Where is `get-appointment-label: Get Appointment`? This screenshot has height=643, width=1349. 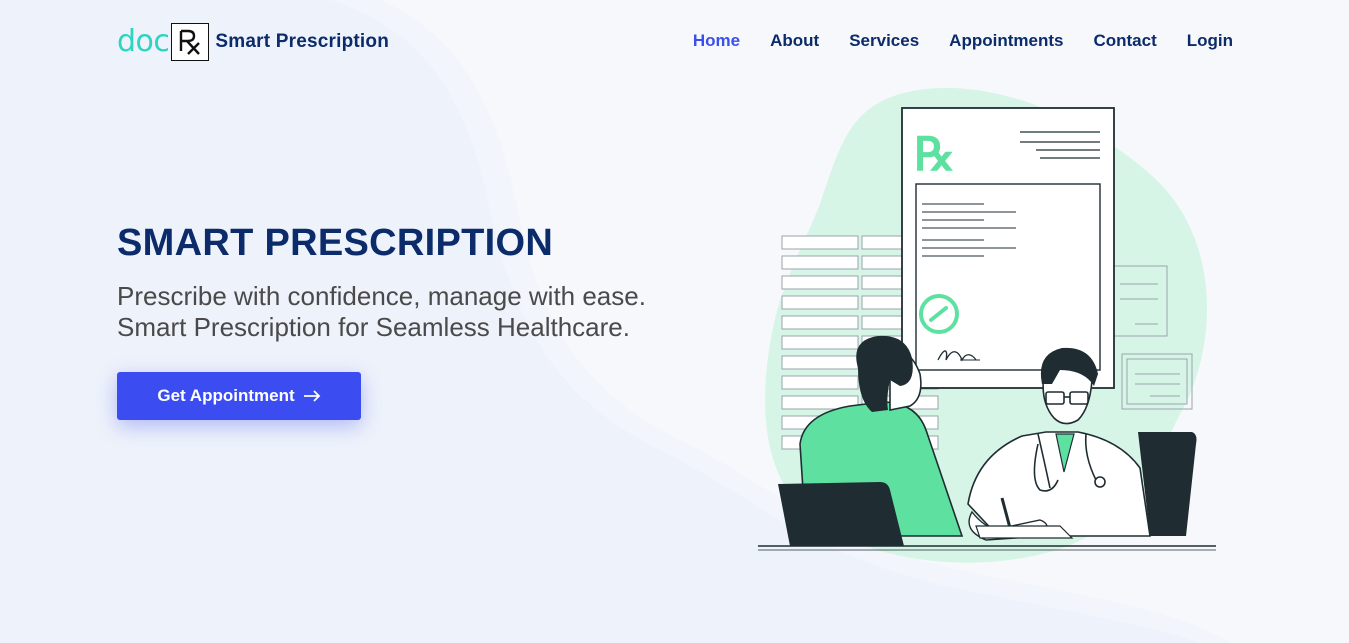
get-appointment-label: Get Appointment is located at coordinates (226, 395).